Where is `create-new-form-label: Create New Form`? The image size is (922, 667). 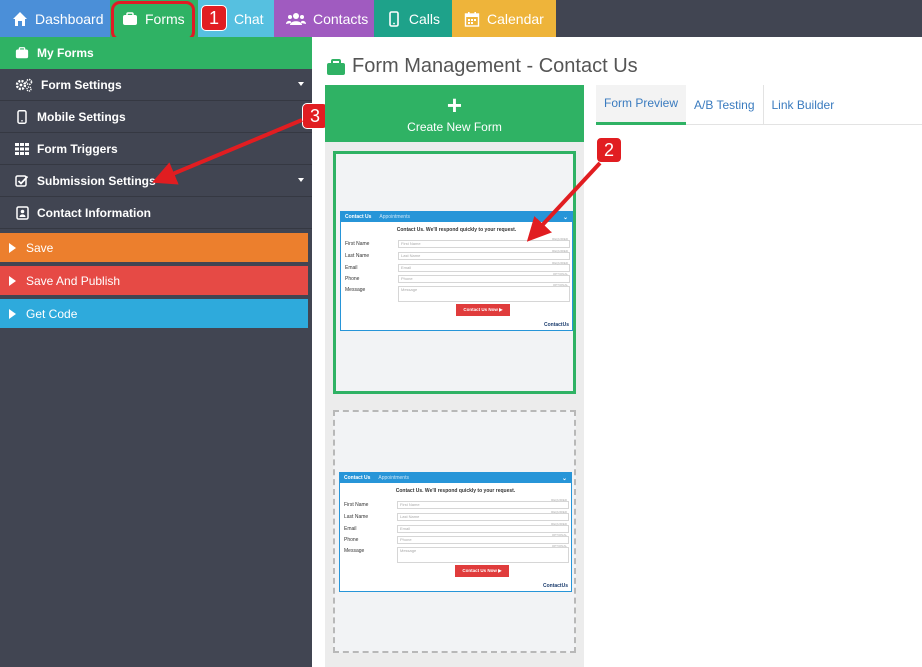
create-new-form-label: Create New Form is located at coordinates (454, 126).